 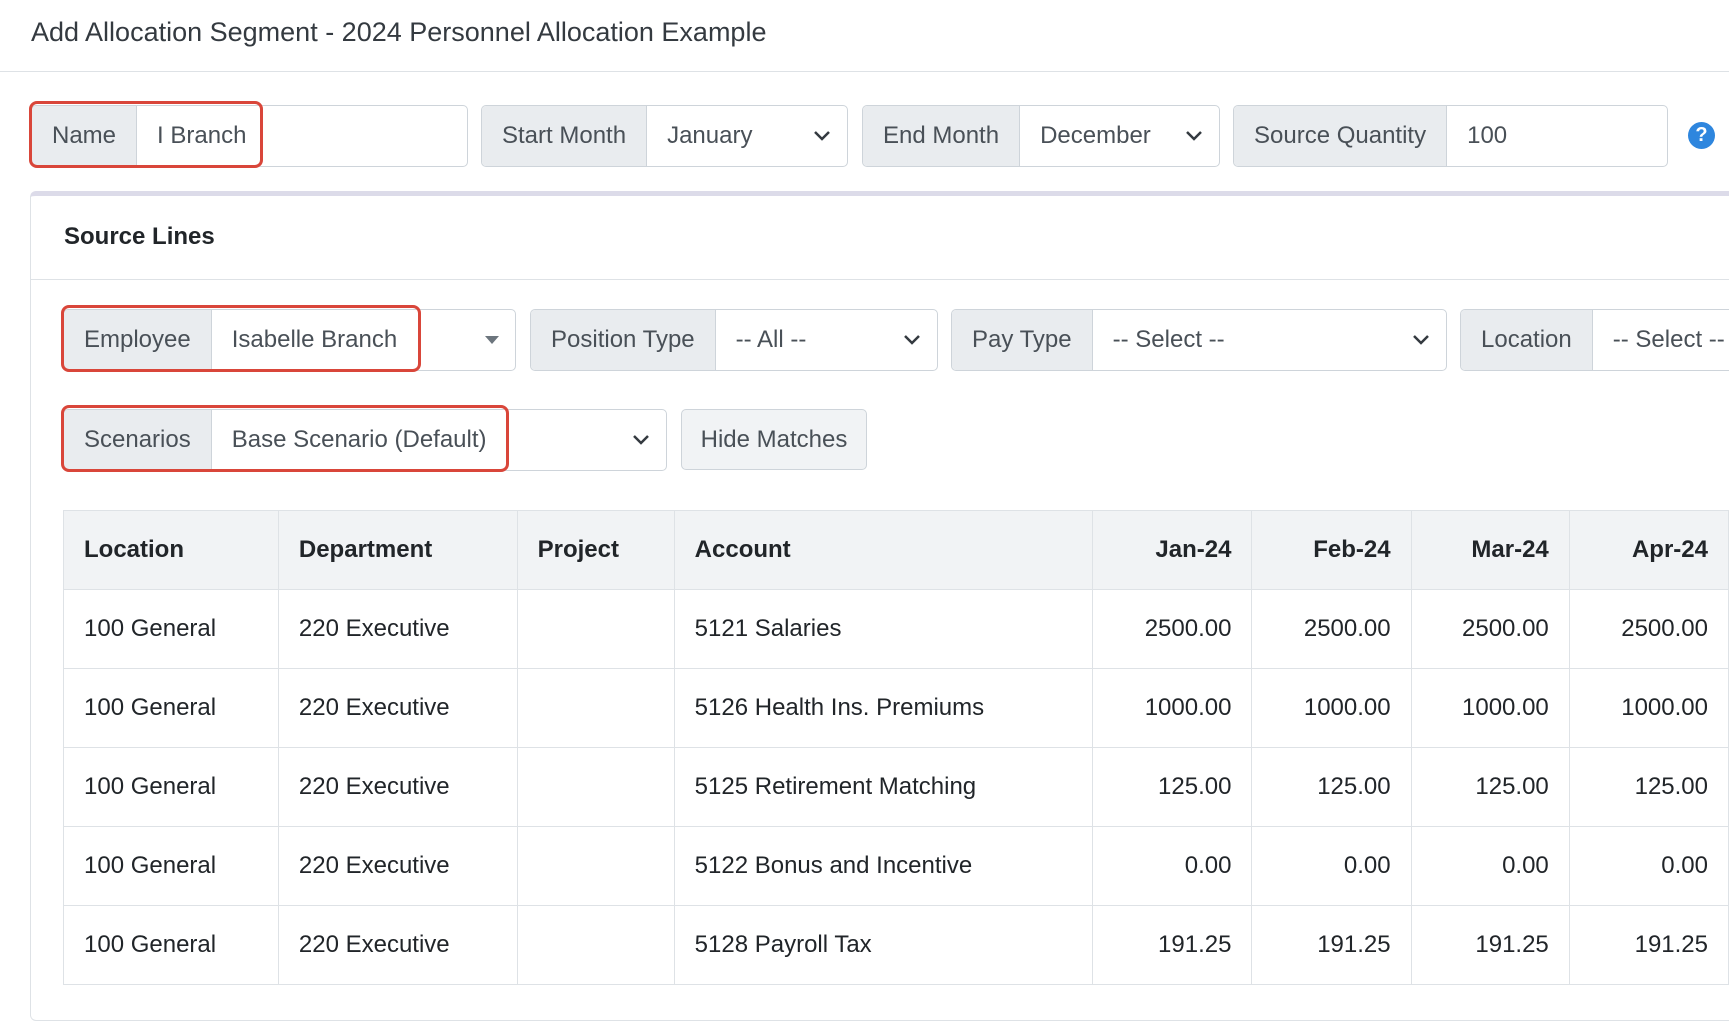 What do you see at coordinates (1022, 340) in the screenshot?
I see `pay-type-label: Pay Type` at bounding box center [1022, 340].